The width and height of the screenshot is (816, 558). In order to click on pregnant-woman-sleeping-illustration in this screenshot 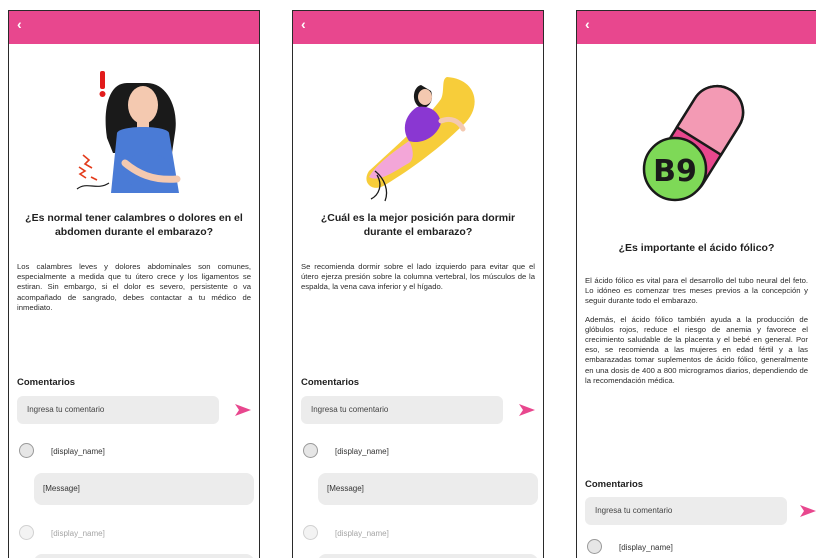, I will do `click(420, 139)`.